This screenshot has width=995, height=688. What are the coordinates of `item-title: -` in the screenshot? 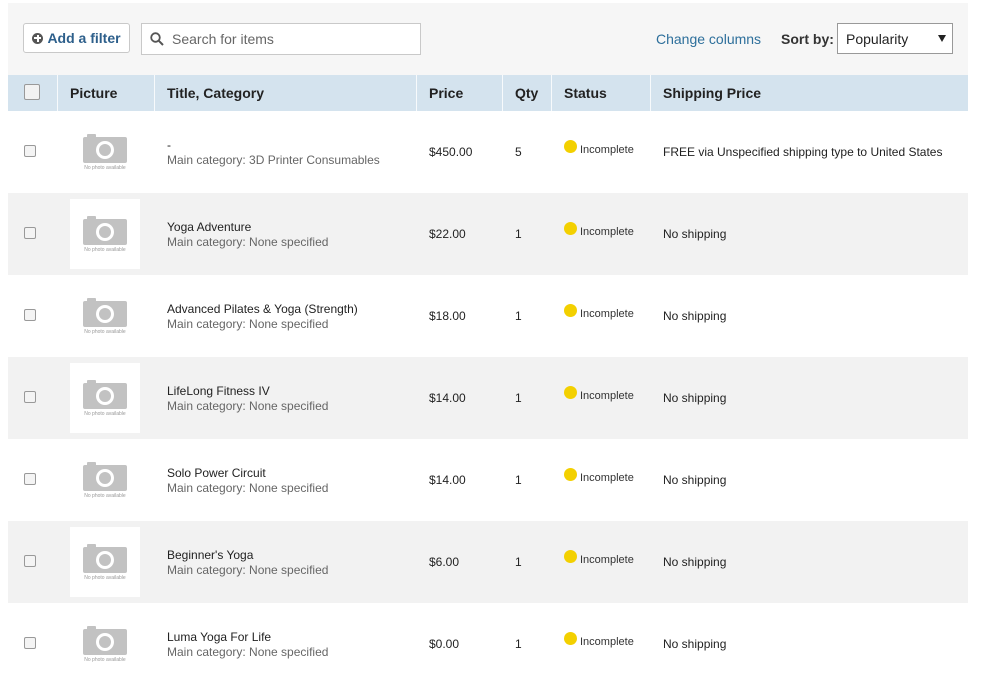 It's located at (273, 145).